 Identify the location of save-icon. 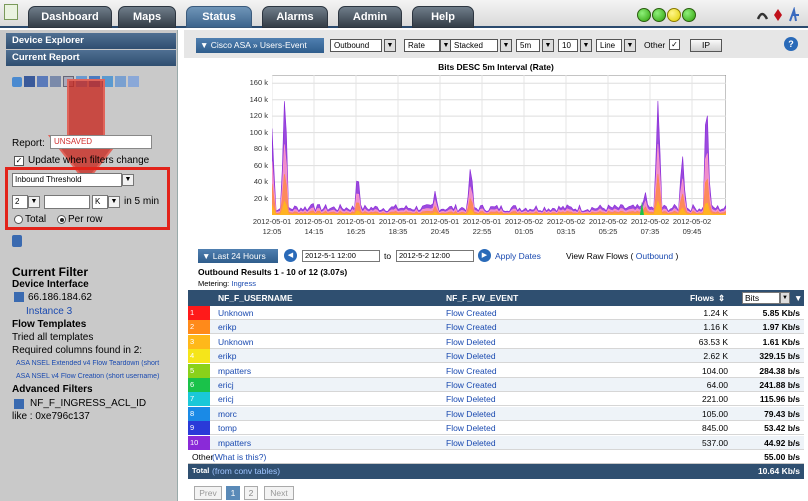
(29, 81).